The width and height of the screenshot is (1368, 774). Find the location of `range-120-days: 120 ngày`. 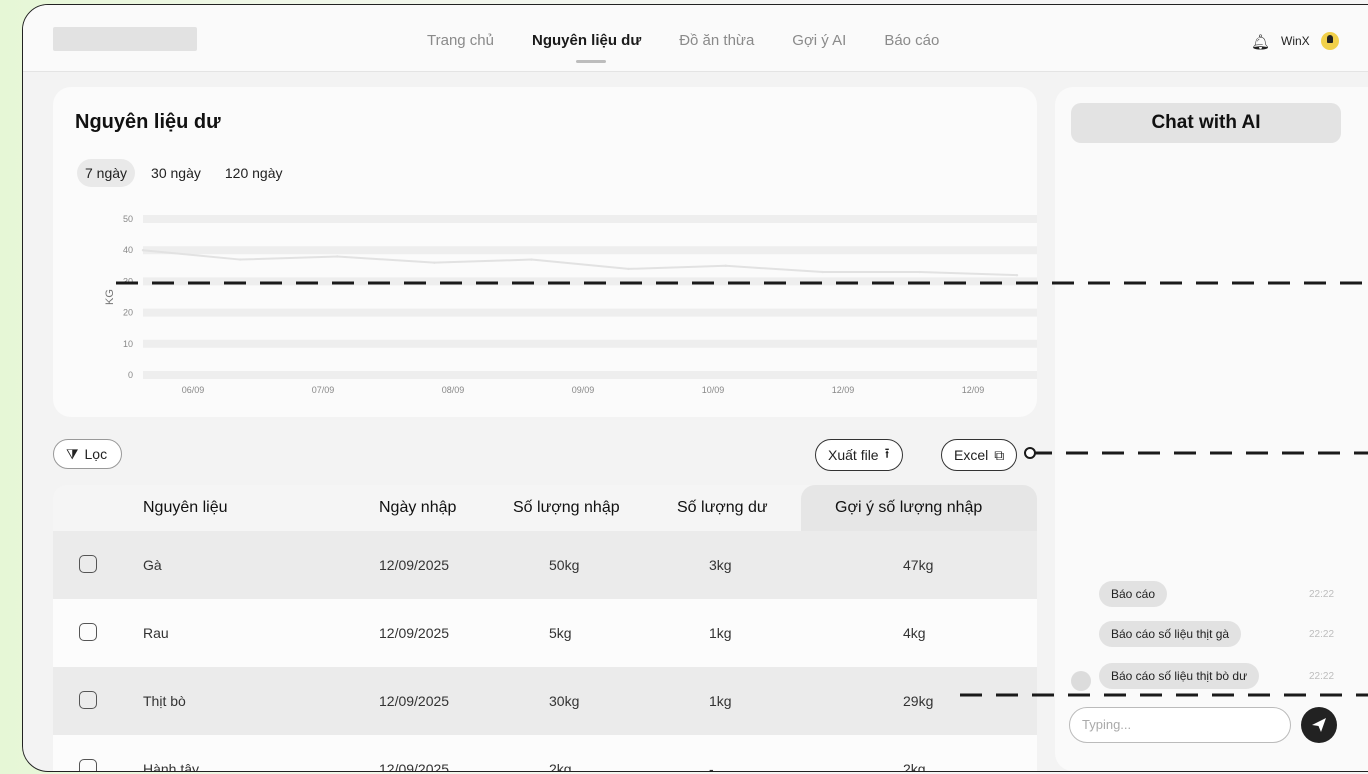

range-120-days: 120 ngày is located at coordinates (254, 173).